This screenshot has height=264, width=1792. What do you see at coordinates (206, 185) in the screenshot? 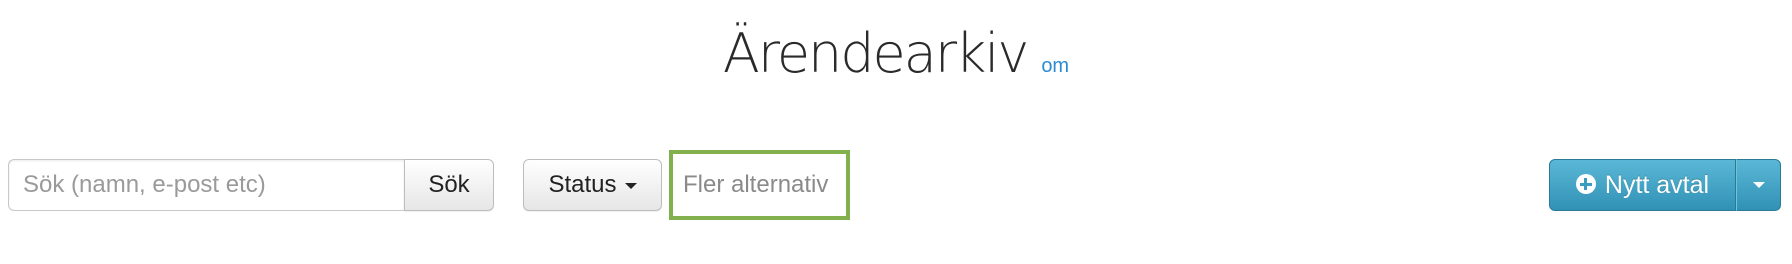
I see `search-input` at bounding box center [206, 185].